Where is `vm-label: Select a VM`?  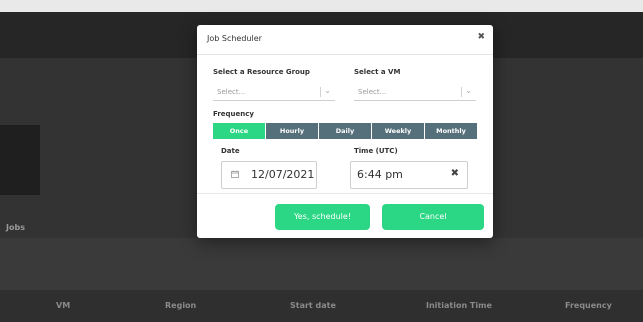 vm-label: Select a VM is located at coordinates (377, 72).